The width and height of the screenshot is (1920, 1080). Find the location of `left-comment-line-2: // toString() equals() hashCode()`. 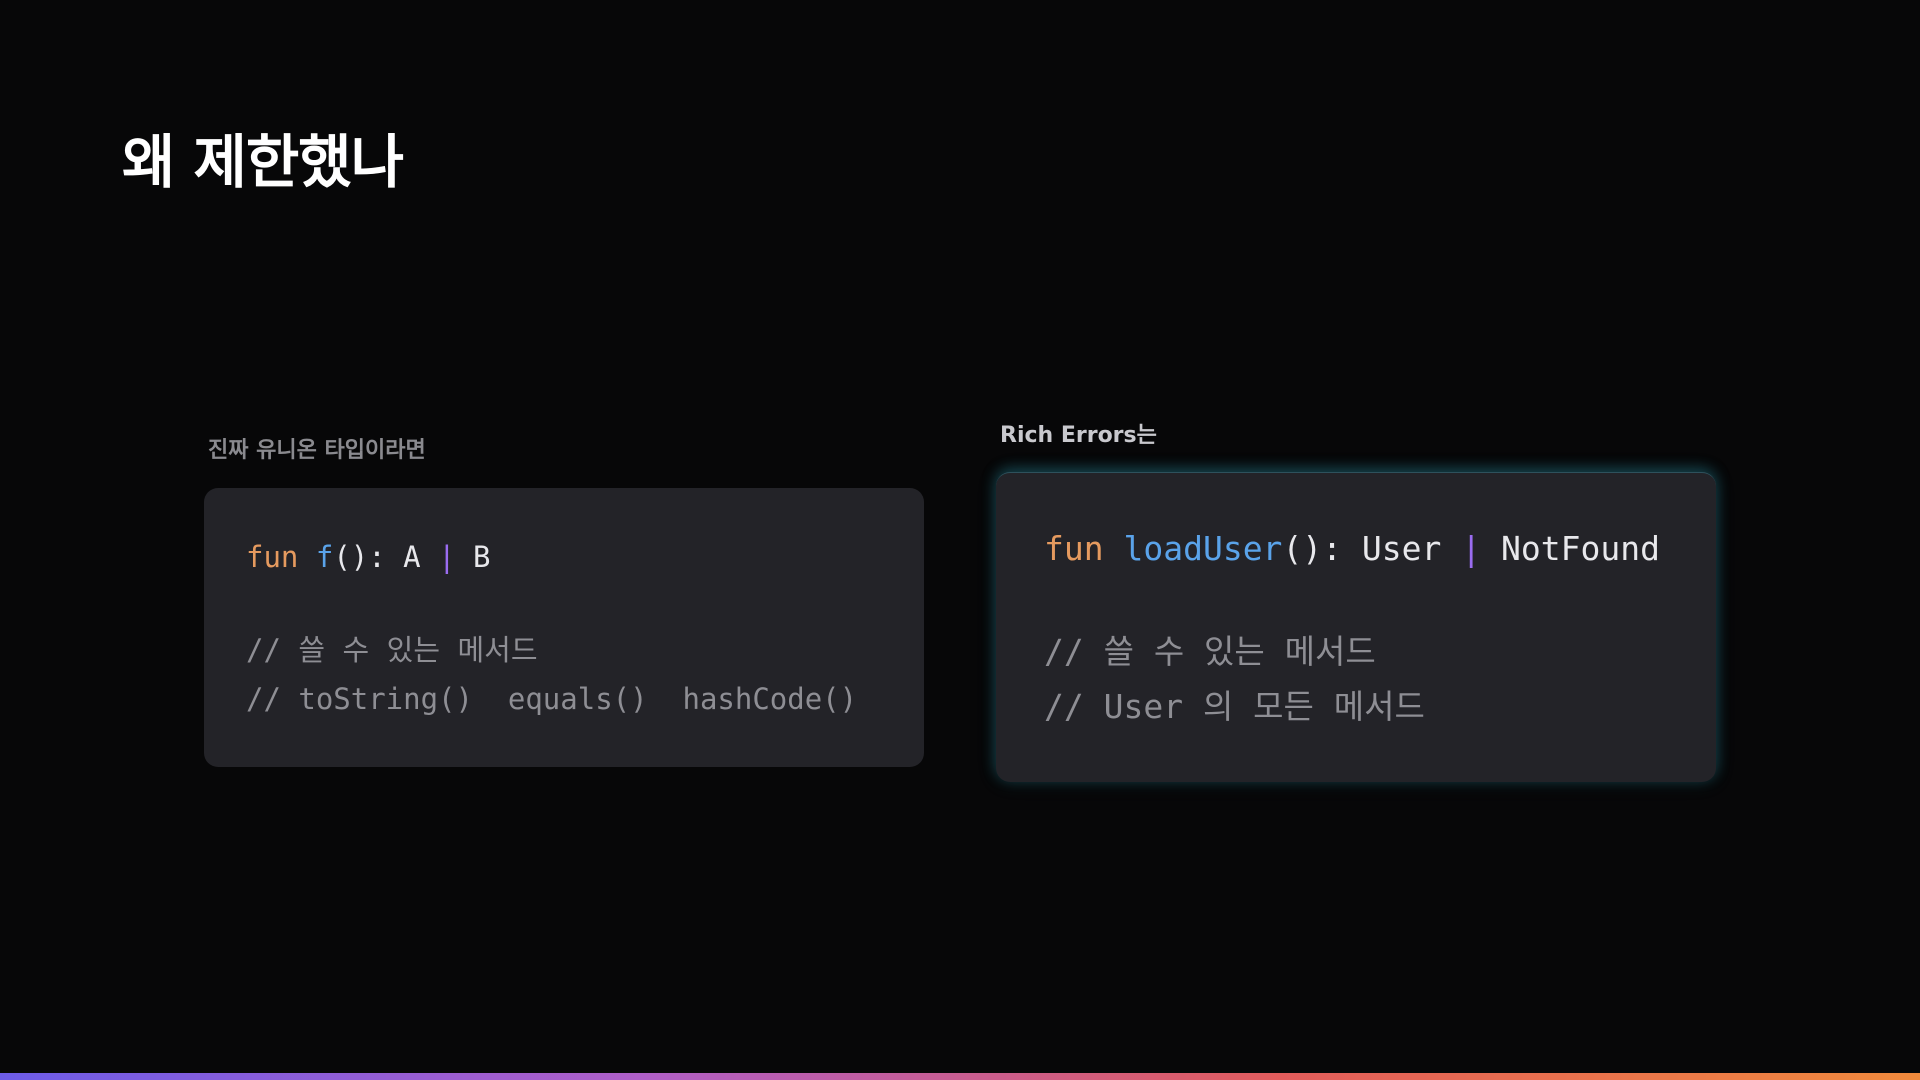

left-comment-line-2: // toString() equals() hashCode() is located at coordinates (552, 698).